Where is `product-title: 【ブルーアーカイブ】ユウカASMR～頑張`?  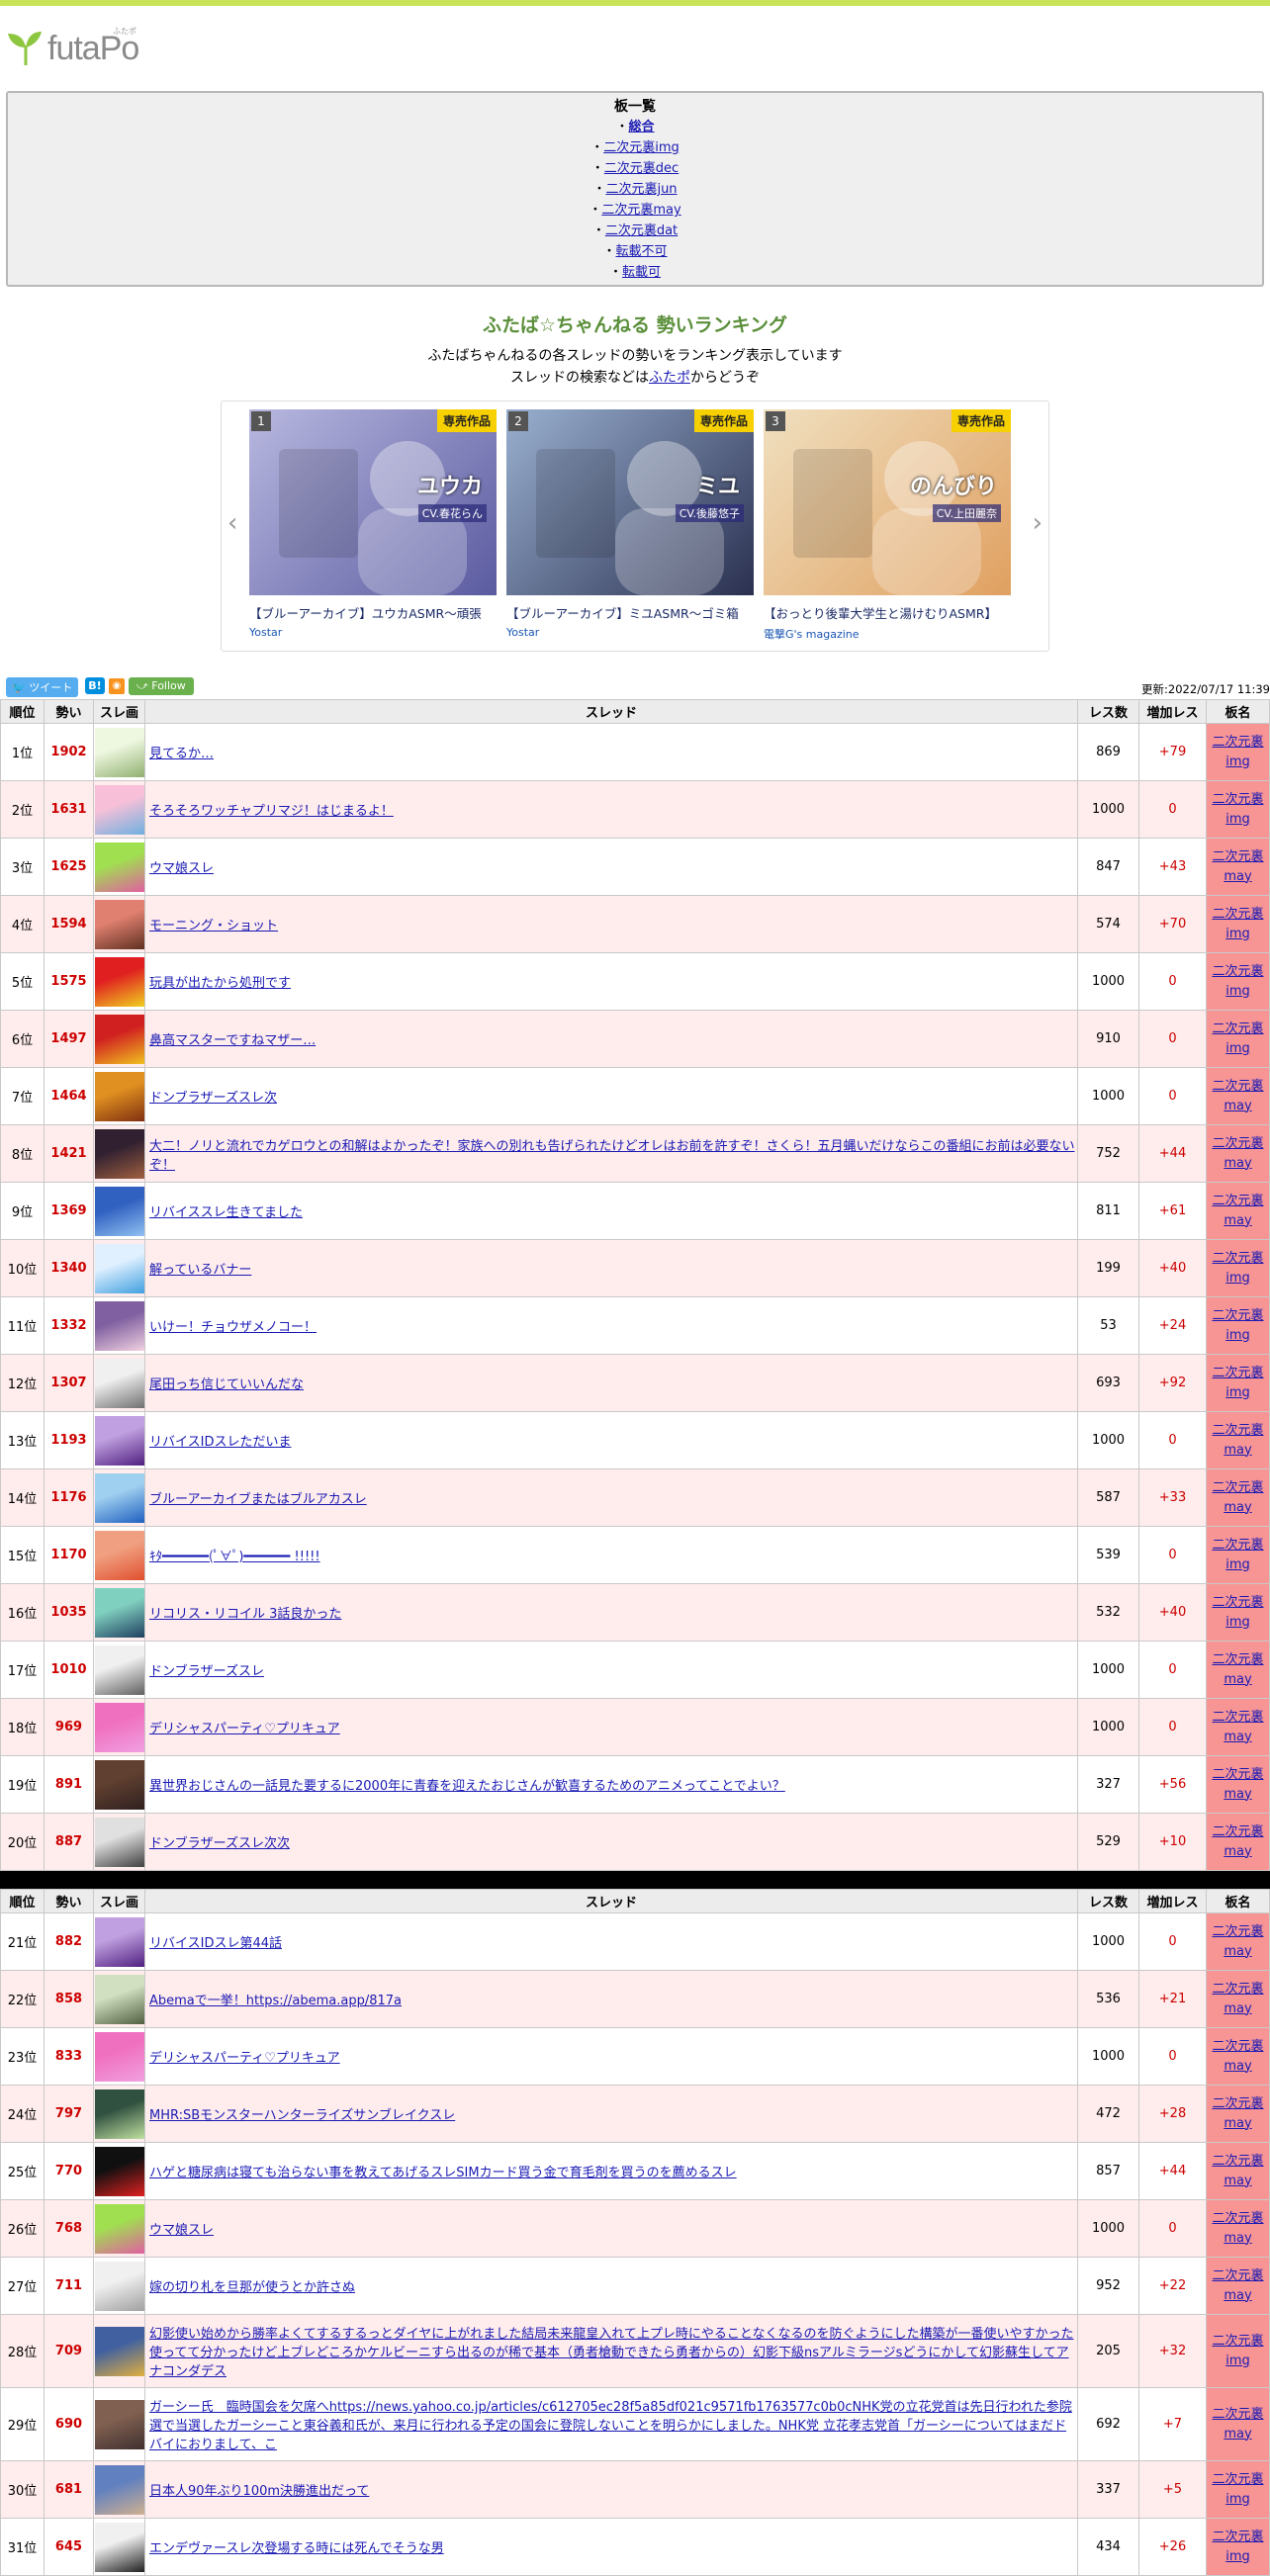 product-title: 【ブルーアーカイブ】ユウカASMR～頑張 is located at coordinates (373, 612).